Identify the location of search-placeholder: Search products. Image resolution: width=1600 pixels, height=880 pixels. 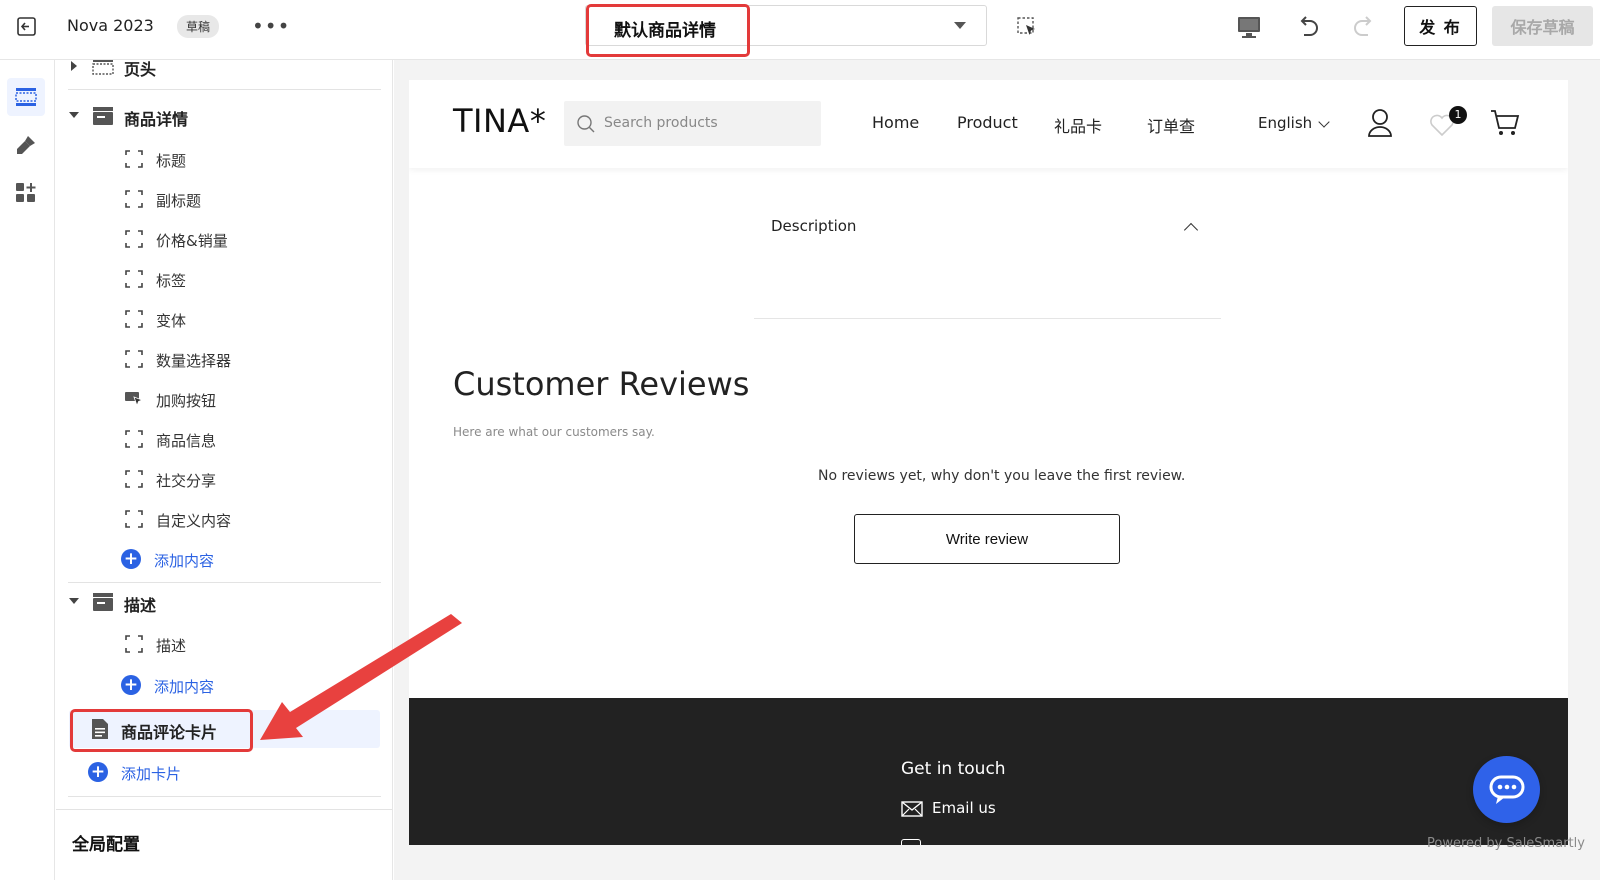
(661, 123).